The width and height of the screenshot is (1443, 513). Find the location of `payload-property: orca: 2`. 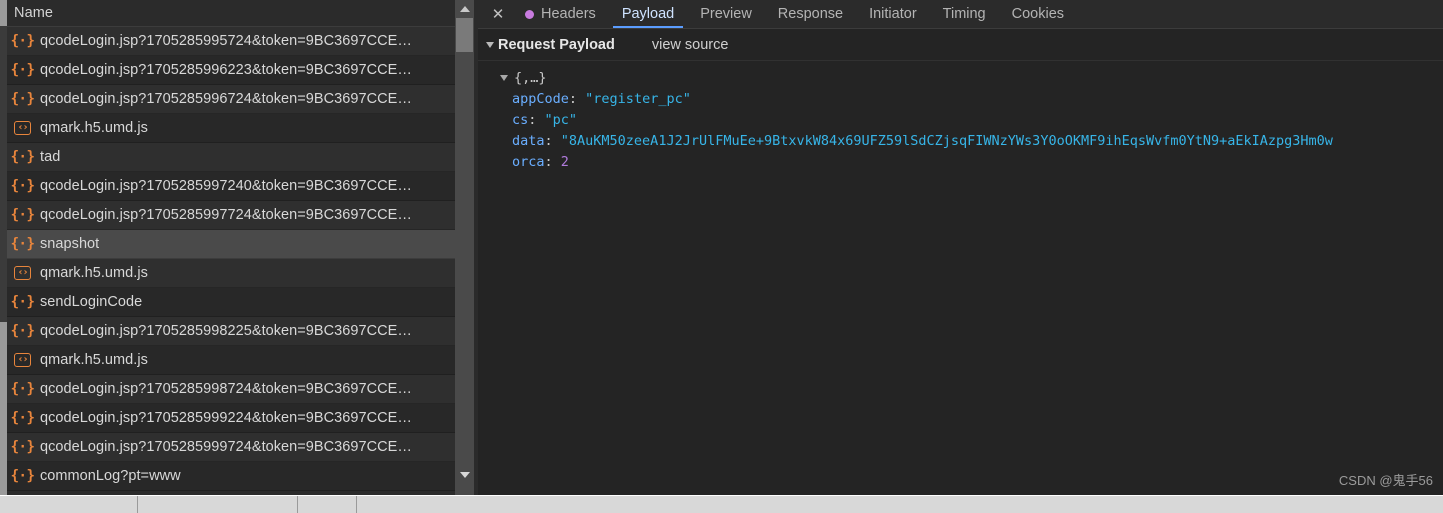

payload-property: orca: 2 is located at coordinates (960, 162).